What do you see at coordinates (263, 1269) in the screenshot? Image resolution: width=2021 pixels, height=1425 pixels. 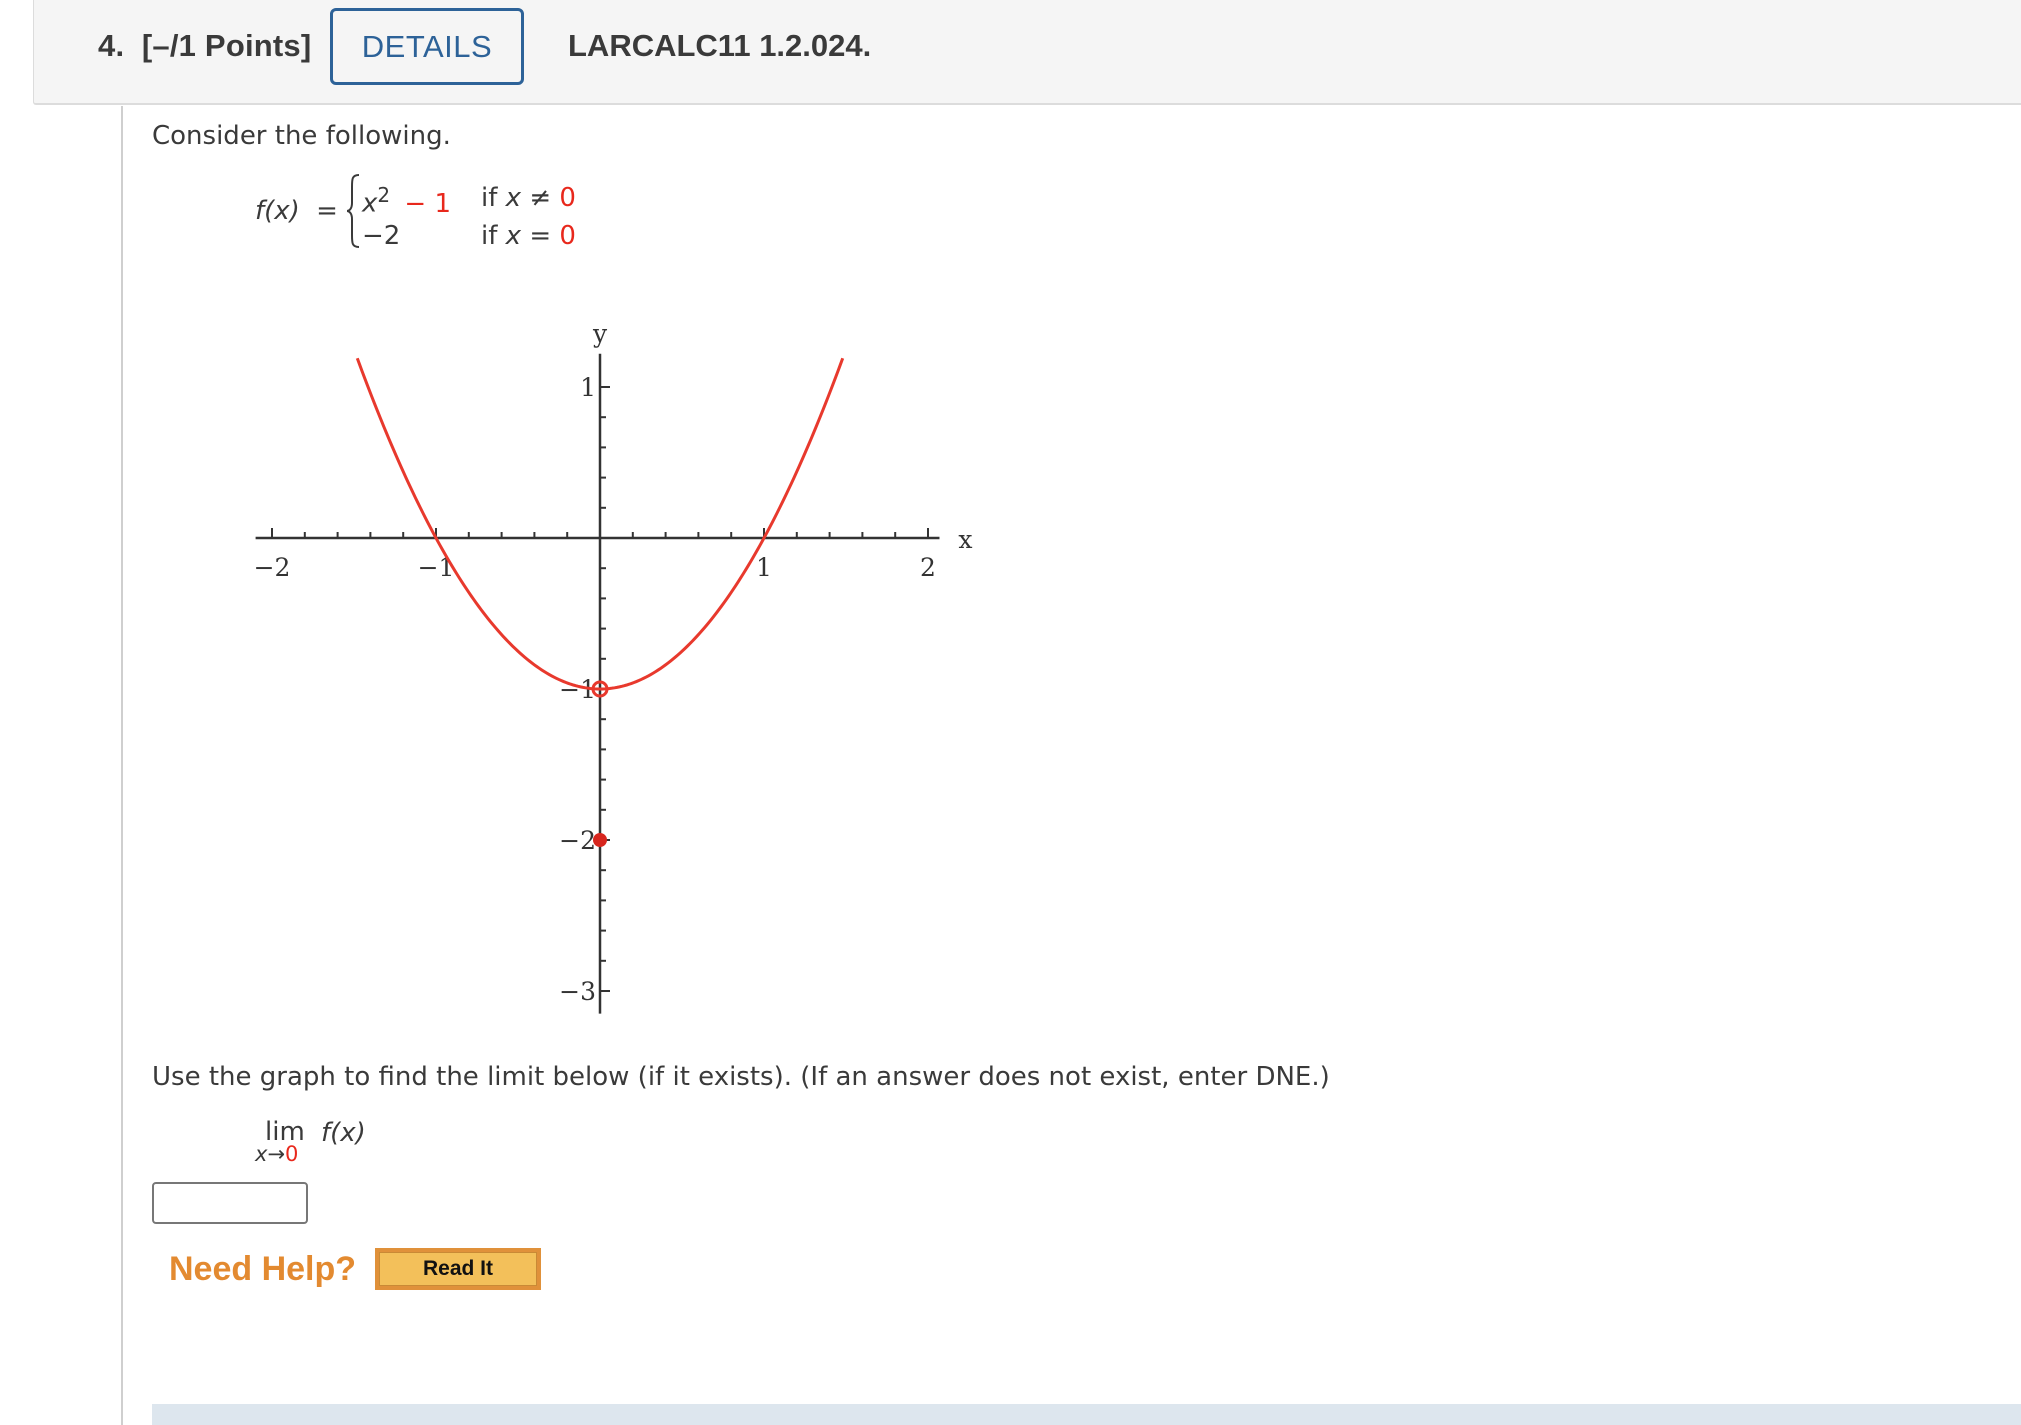 I see `need-help-label: Need Help?` at bounding box center [263, 1269].